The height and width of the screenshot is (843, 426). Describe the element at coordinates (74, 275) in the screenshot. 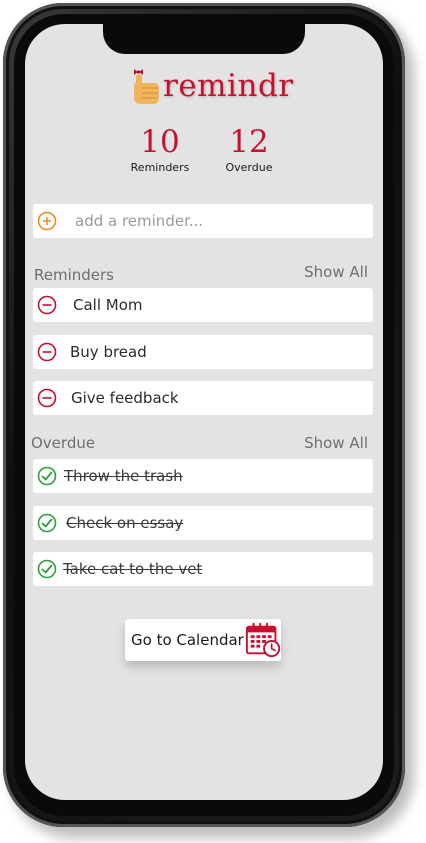

I see `reminders-section-title: Reminders` at that location.